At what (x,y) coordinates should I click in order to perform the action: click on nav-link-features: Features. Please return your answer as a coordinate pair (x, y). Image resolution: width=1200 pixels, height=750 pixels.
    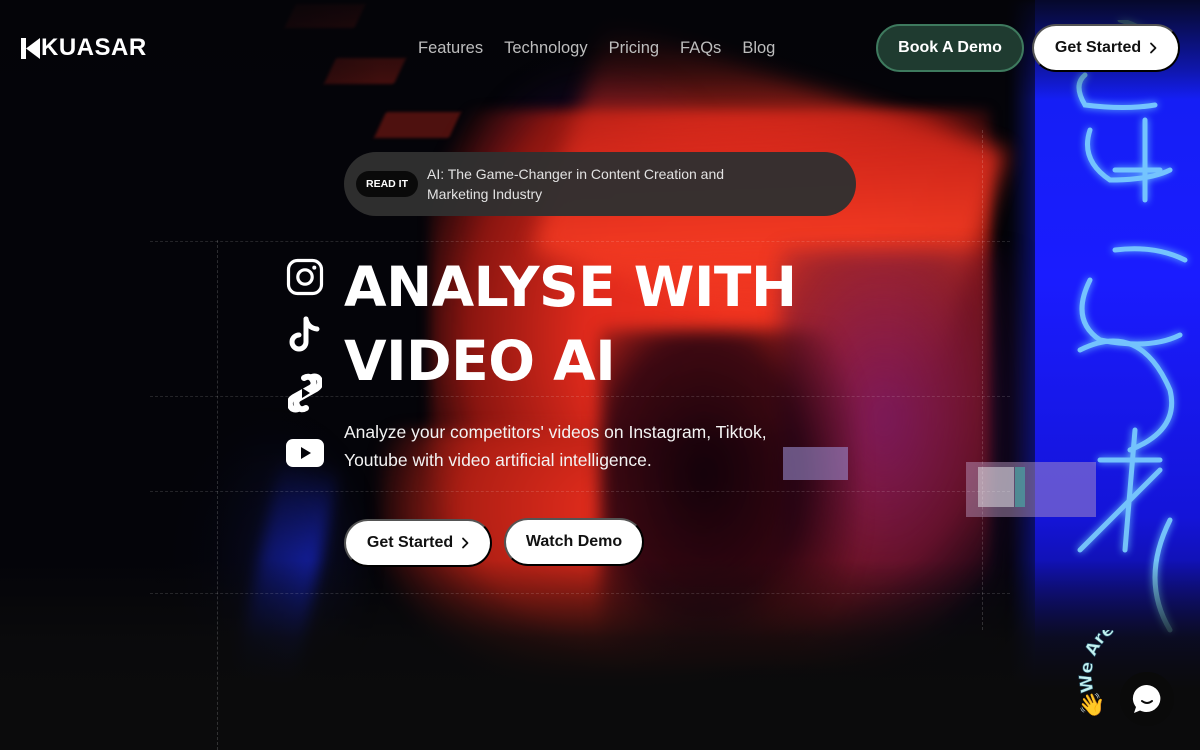
    Looking at the image, I should click on (450, 48).